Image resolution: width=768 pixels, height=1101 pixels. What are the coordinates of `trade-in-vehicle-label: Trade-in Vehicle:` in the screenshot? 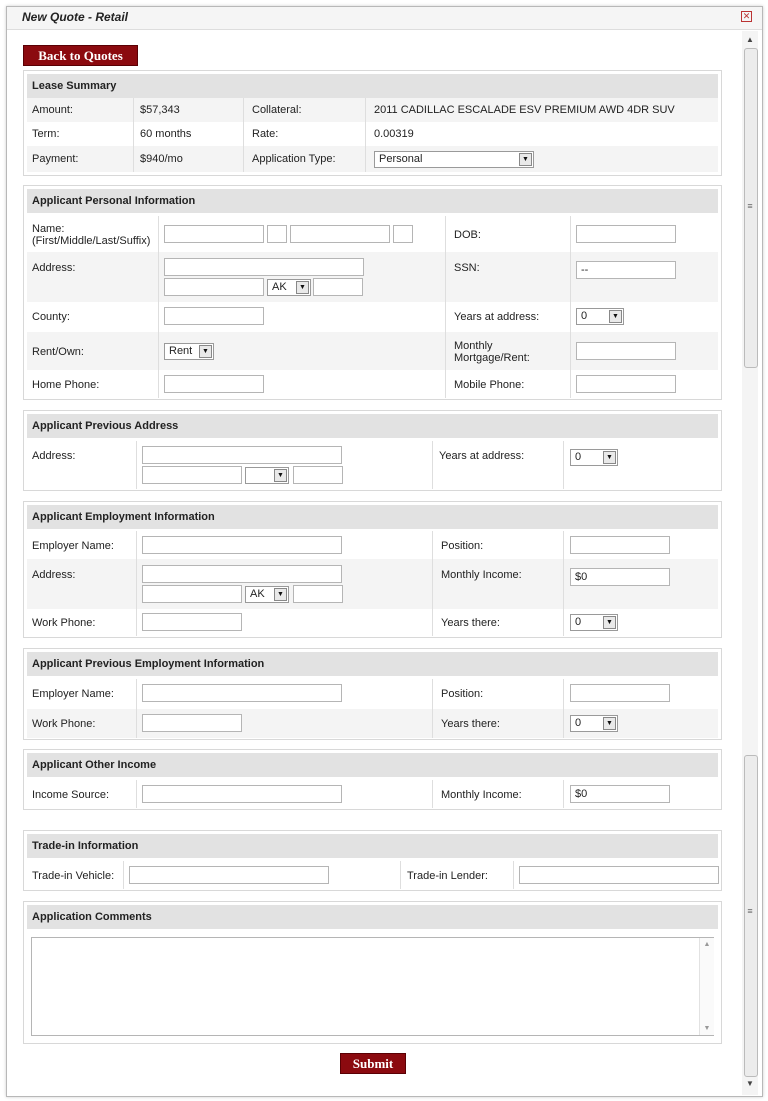 It's located at (73, 876).